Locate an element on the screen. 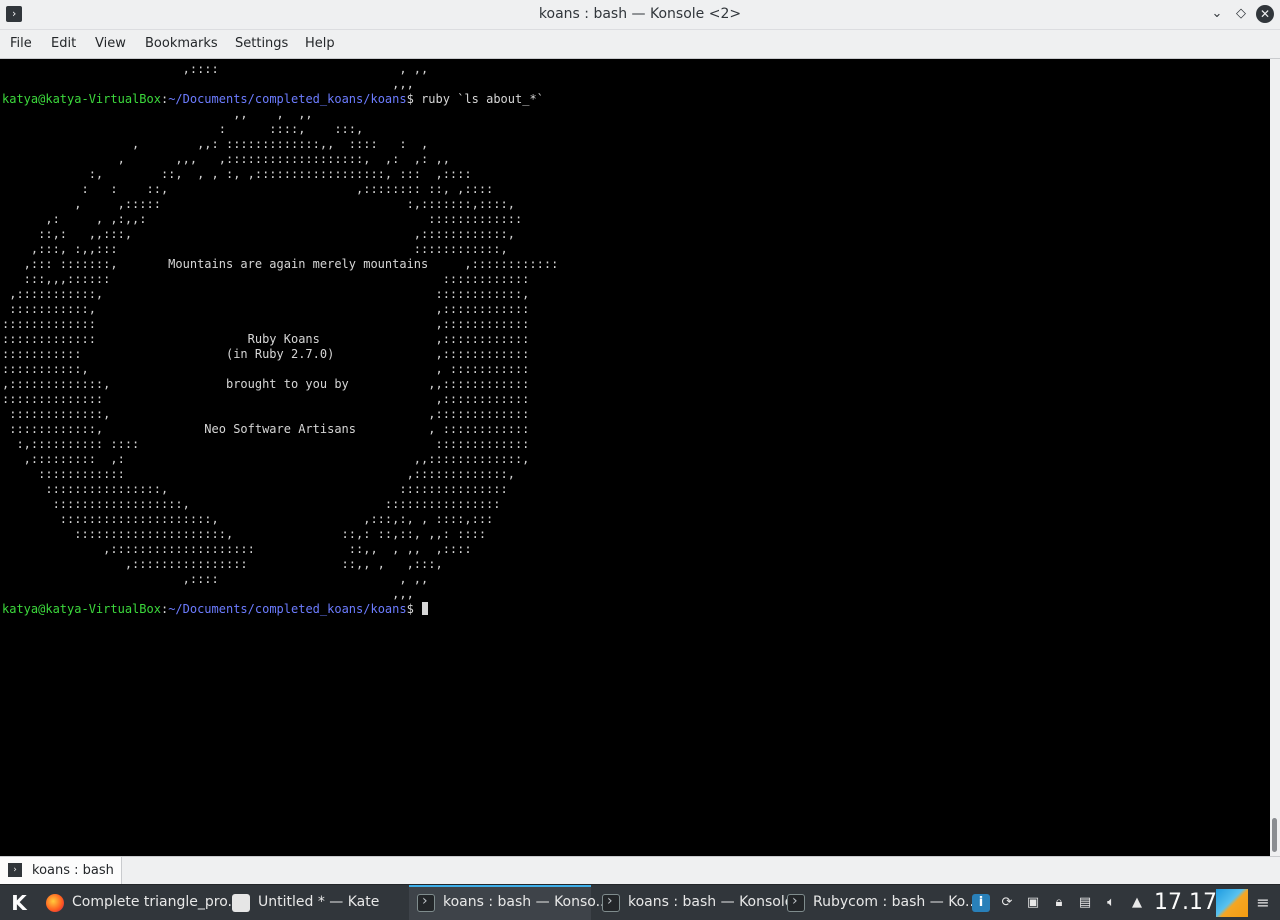 This screenshot has height=920, width=1280. expand-tray-icon: ▲ is located at coordinates (1137, 903).